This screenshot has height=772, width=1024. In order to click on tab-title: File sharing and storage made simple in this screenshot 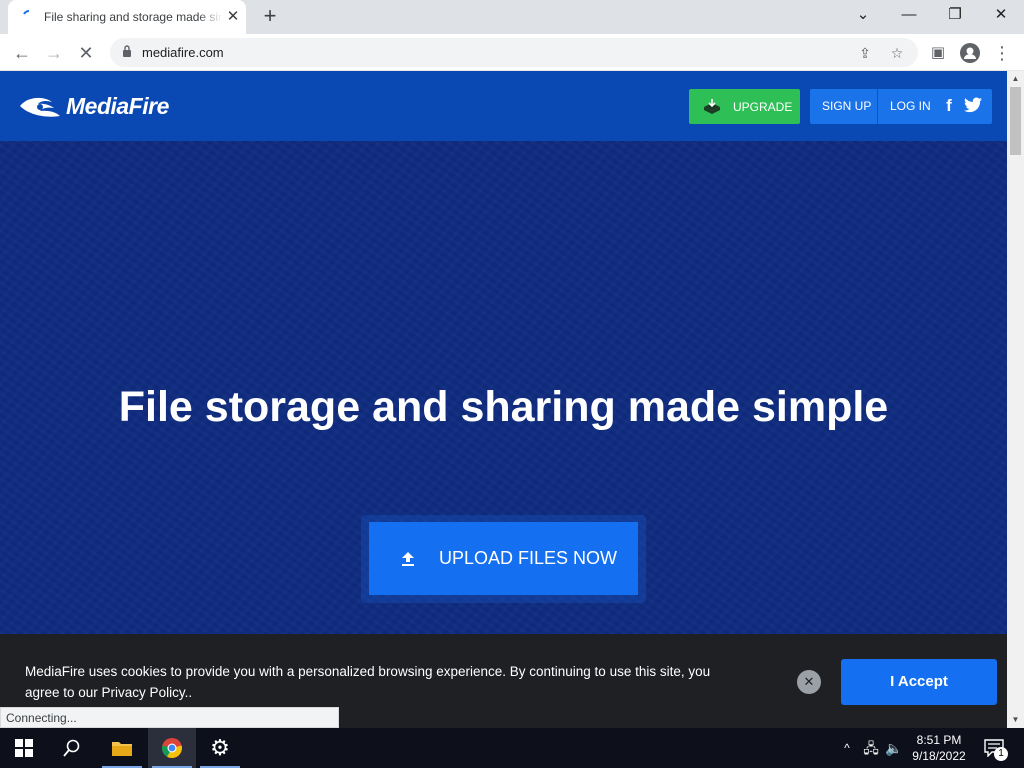, I will do `click(133, 17)`.